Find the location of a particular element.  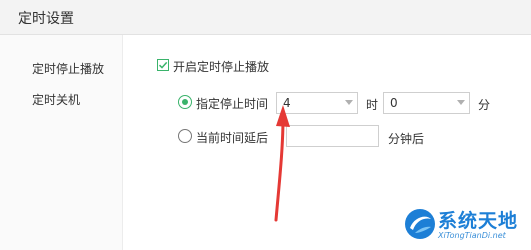

check-icon is located at coordinates (163, 65).